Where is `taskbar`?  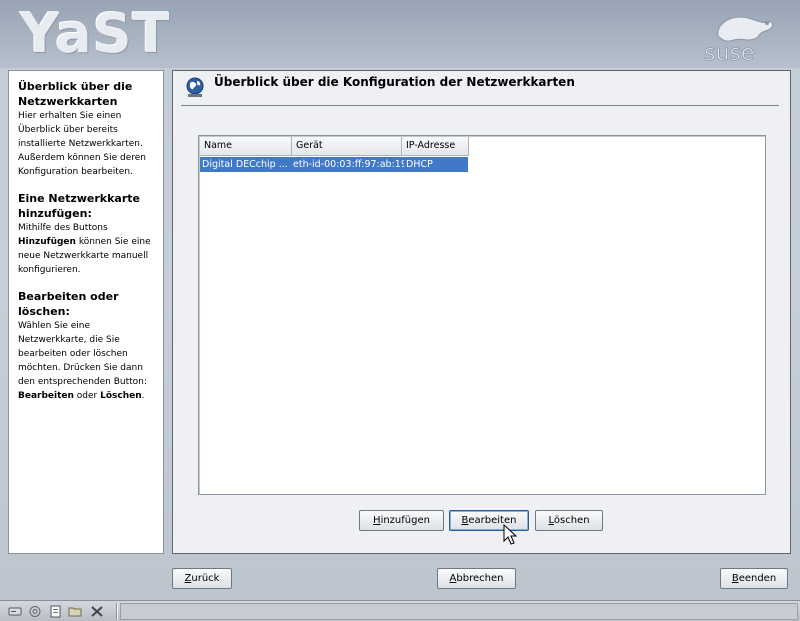
taskbar is located at coordinates (400, 610).